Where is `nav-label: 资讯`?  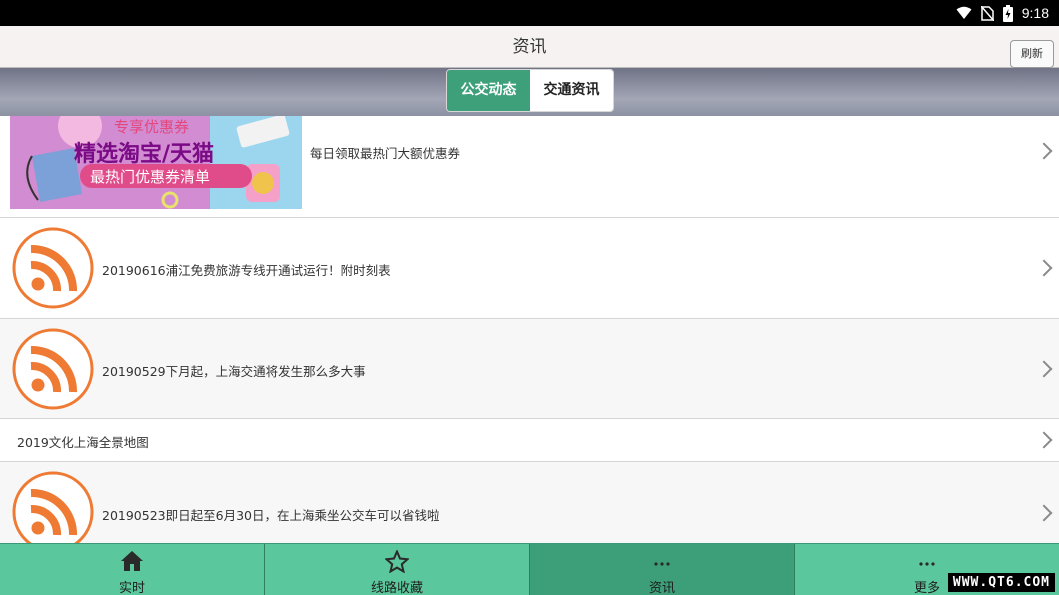
nav-label: 资讯 is located at coordinates (661, 588).